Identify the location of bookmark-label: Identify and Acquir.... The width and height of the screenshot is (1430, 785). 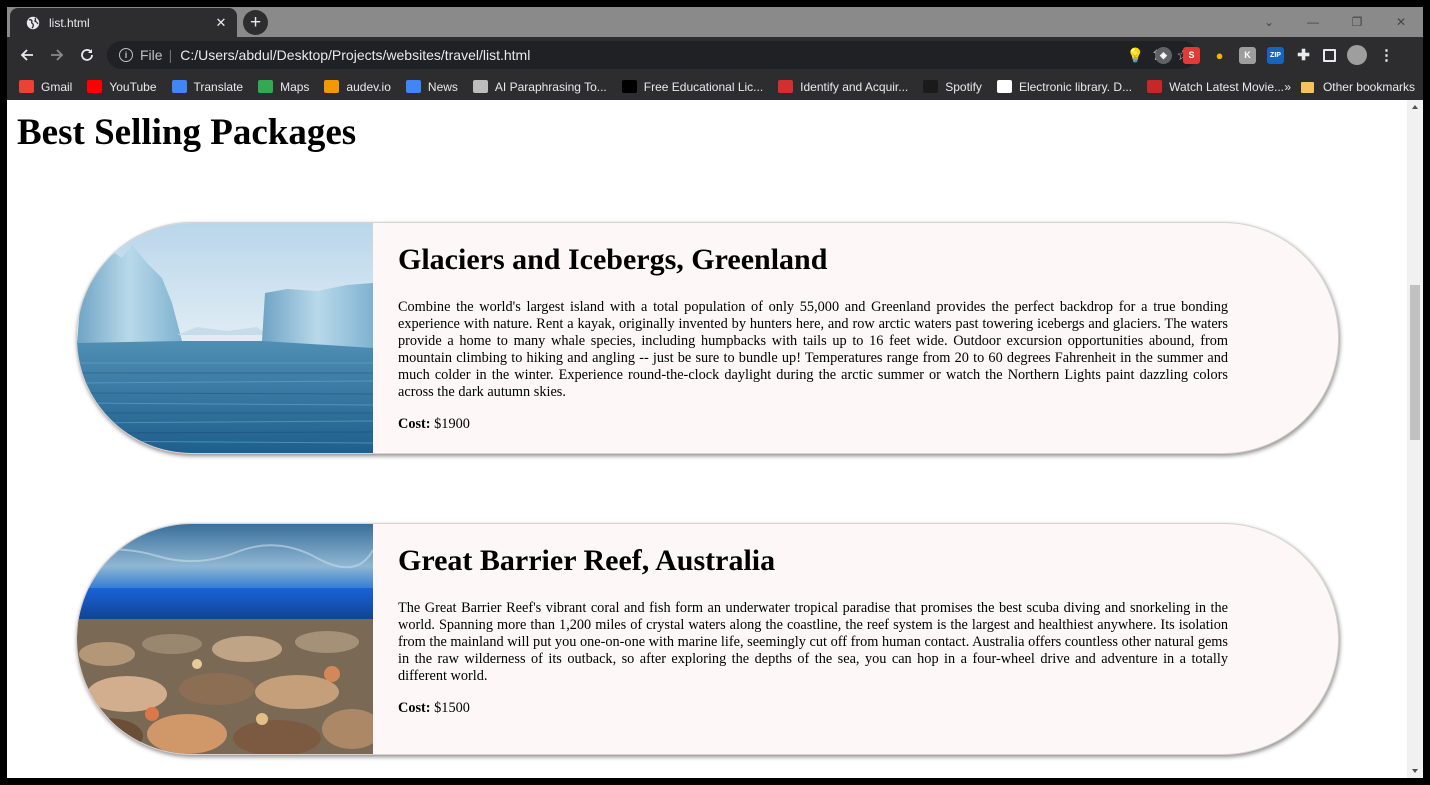
(854, 86).